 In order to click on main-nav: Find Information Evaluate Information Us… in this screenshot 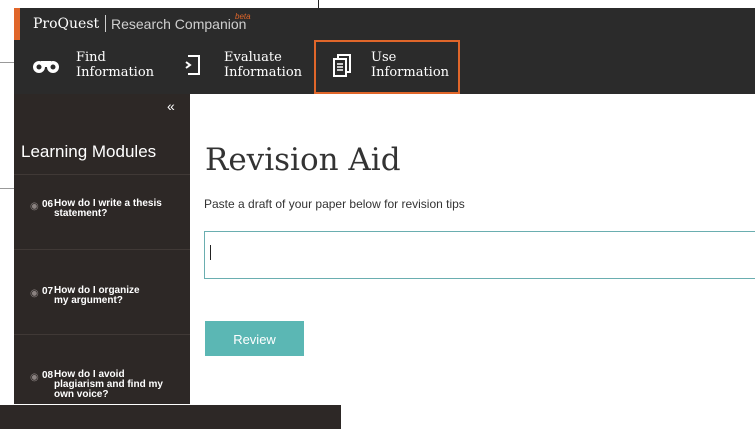, I will do `click(384, 67)`.